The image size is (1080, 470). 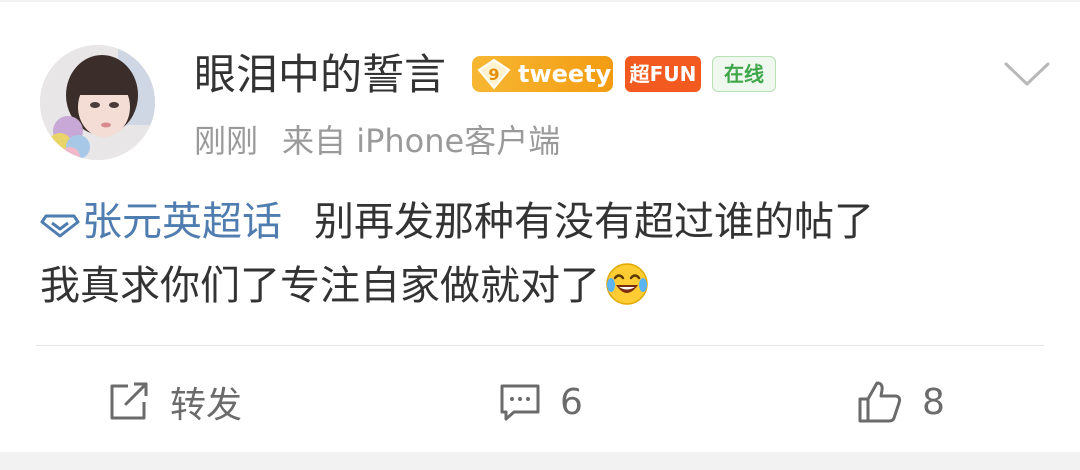 I want to click on laughing-crying-emoji-icon, so click(x=627, y=284).